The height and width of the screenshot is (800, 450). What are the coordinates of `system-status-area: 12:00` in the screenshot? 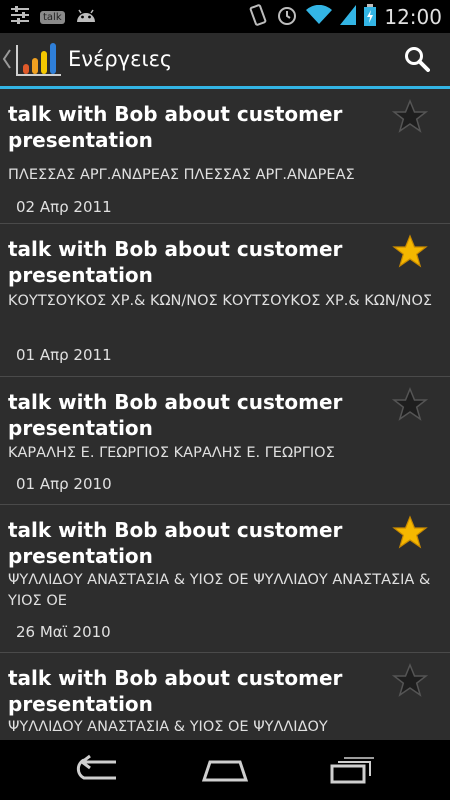 It's located at (345, 17).